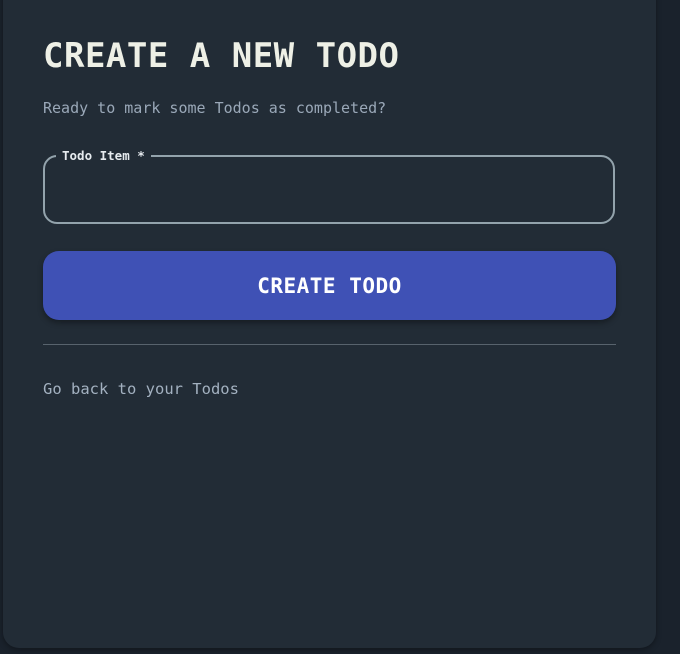 This screenshot has height=654, width=680. I want to click on page-subtitle: Ready to mark some Todos as completed?, so click(215, 108).